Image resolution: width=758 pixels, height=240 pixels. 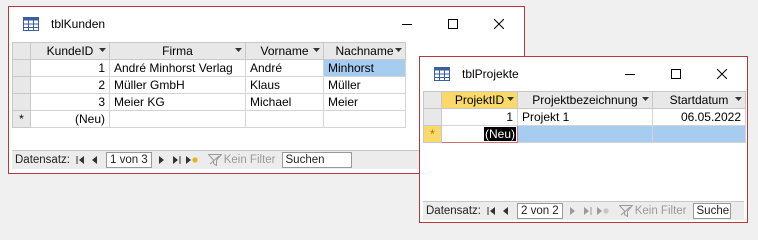 What do you see at coordinates (70, 68) in the screenshot?
I see `cell-kundeid: 1` at bounding box center [70, 68].